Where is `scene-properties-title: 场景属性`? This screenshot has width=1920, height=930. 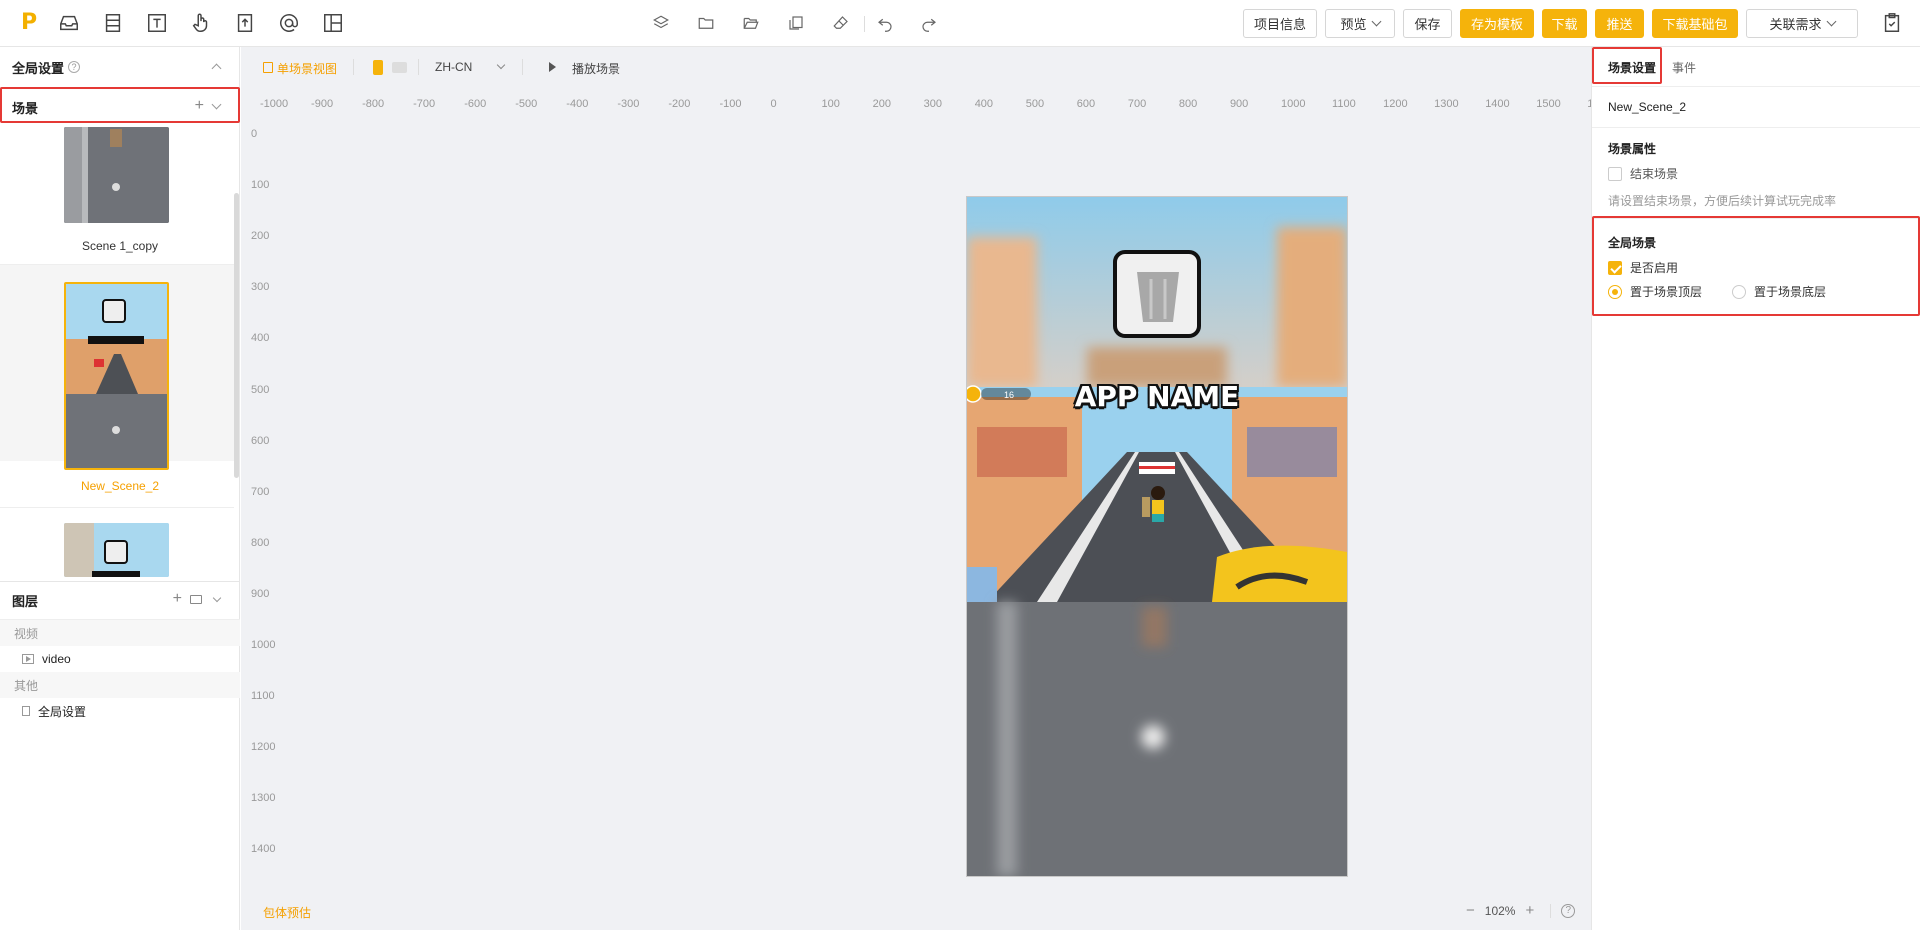
scene-properties-title: 场景属性 is located at coordinates (1632, 149).